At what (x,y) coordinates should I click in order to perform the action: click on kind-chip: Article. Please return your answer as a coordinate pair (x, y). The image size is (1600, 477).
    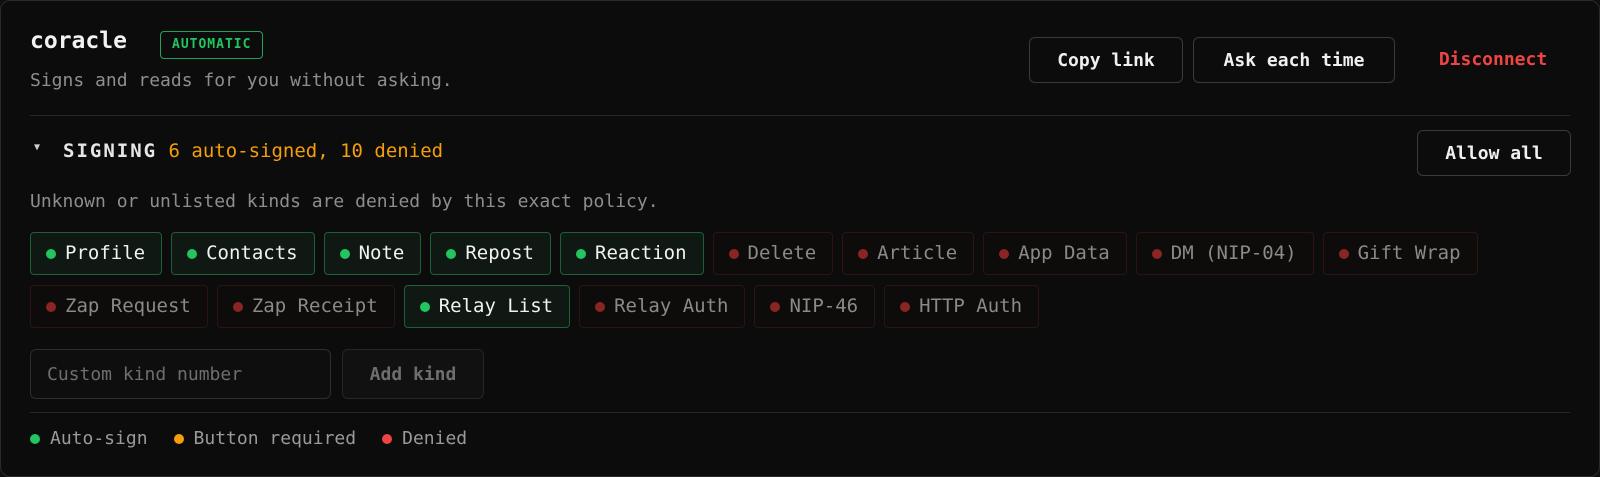
    Looking at the image, I should click on (908, 253).